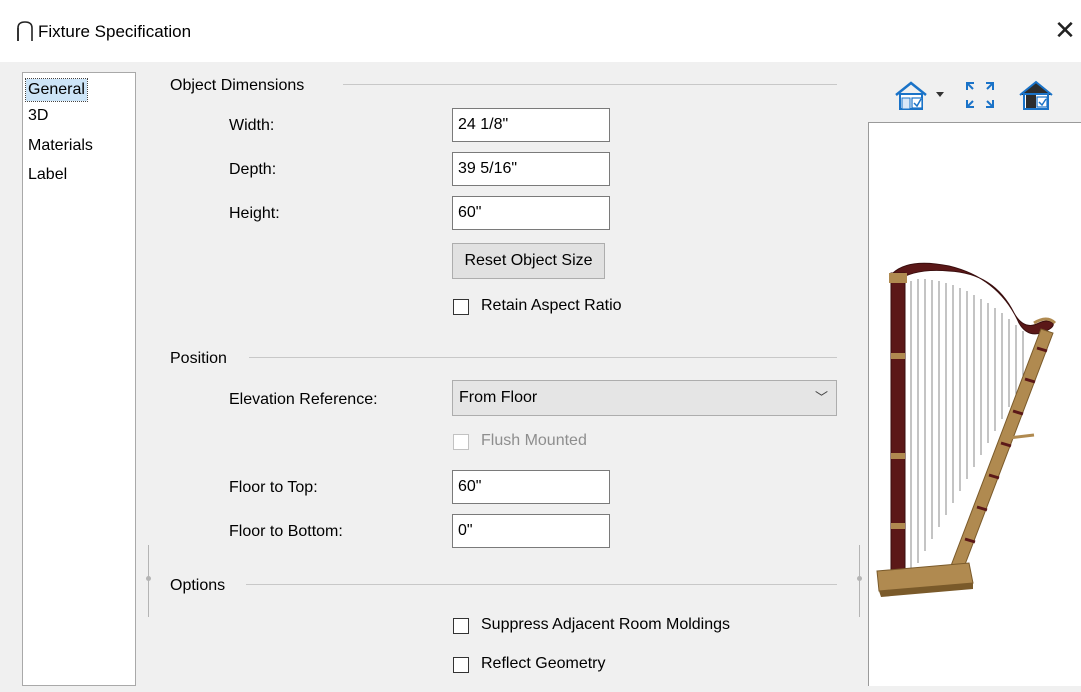 Image resolution: width=1081 pixels, height=692 pixels. What do you see at coordinates (47, 175) in the screenshot?
I see `nav-item-label: Label` at bounding box center [47, 175].